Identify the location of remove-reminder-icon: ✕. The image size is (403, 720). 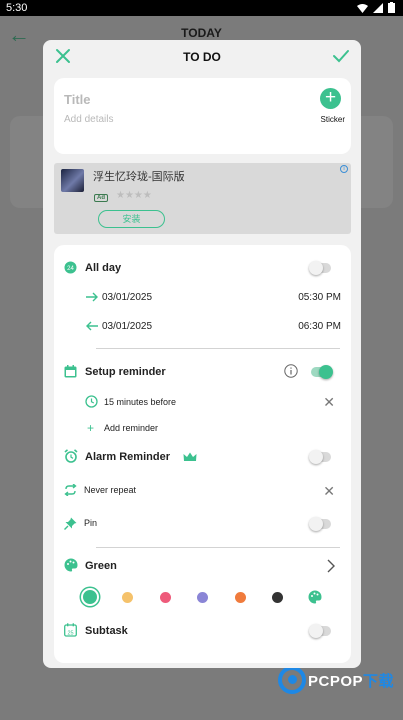
(329, 402).